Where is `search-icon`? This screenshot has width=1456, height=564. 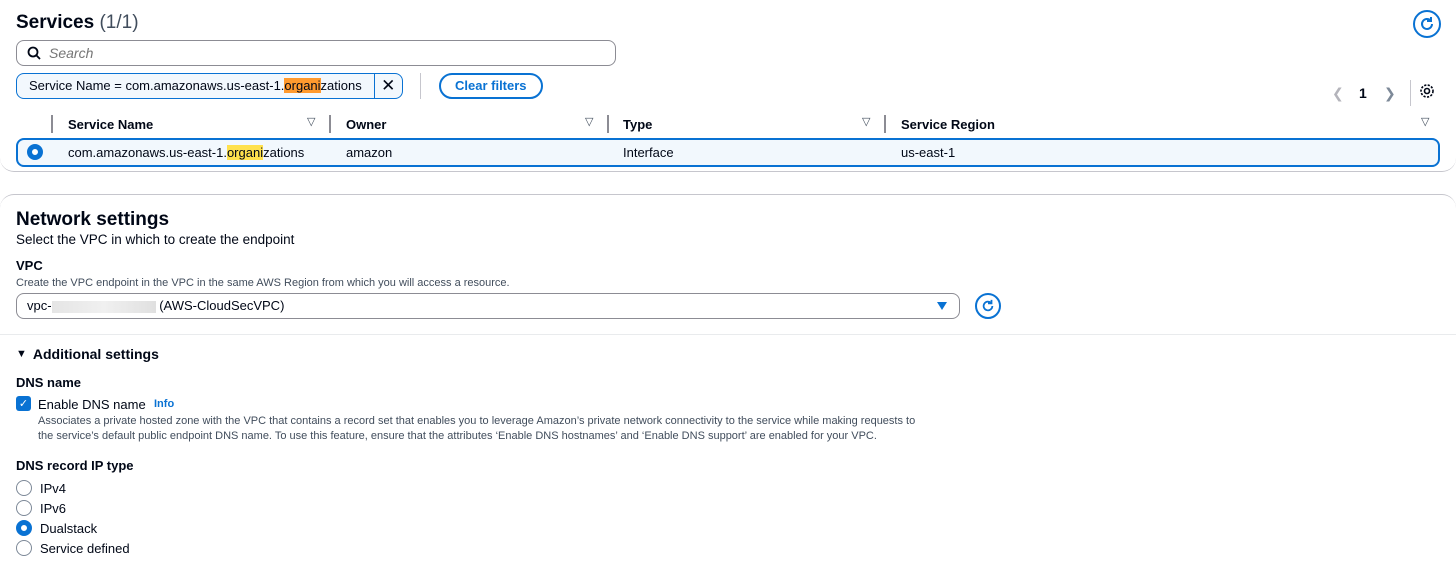
search-icon is located at coordinates (34, 53).